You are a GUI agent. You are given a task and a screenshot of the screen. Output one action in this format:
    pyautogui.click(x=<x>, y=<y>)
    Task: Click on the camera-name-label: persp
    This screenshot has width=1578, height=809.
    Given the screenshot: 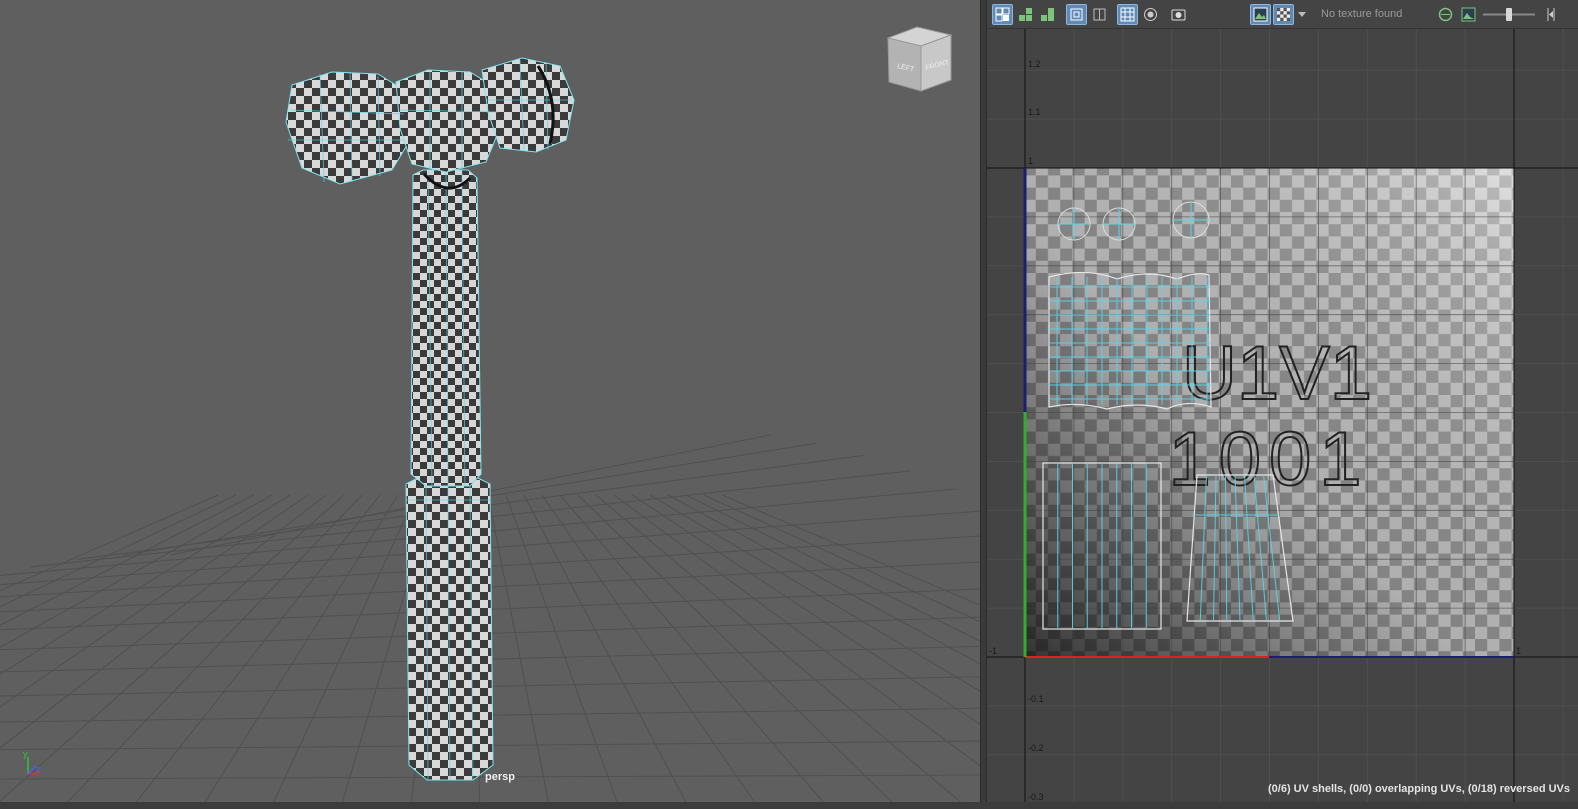 What is the action you would take?
    pyautogui.click(x=500, y=777)
    